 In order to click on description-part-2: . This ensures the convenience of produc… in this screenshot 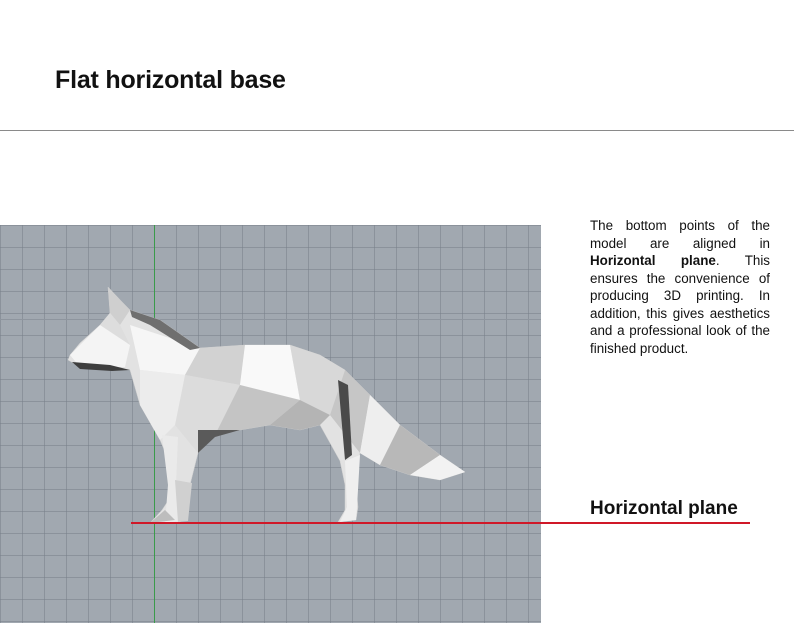, I will do `click(680, 304)`.